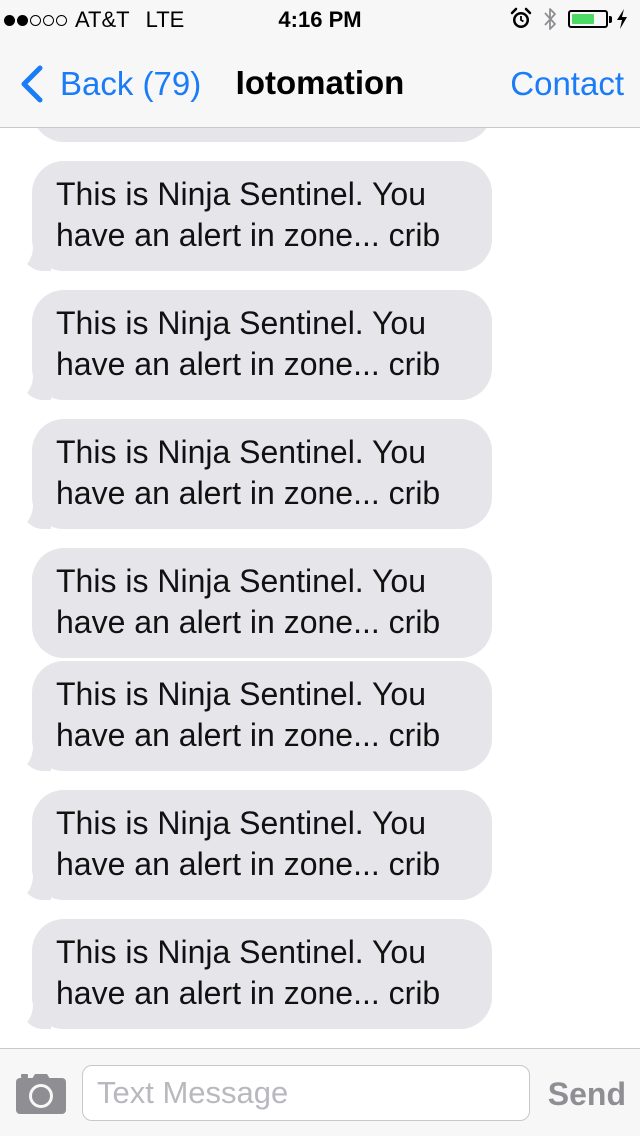 This screenshot has width=640, height=1136. What do you see at coordinates (610, 19) in the screenshot?
I see `battery-tip` at bounding box center [610, 19].